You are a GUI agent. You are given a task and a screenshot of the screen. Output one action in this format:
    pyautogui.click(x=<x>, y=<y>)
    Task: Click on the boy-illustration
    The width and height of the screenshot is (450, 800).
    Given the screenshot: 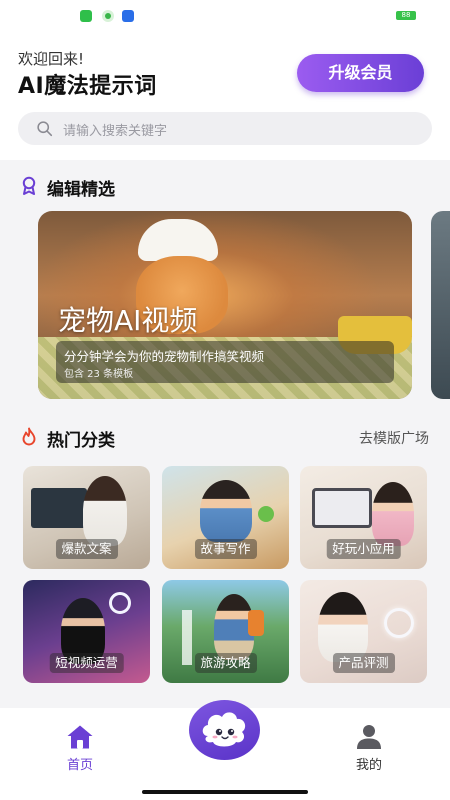 What is the action you would take?
    pyautogui.click(x=226, y=511)
    